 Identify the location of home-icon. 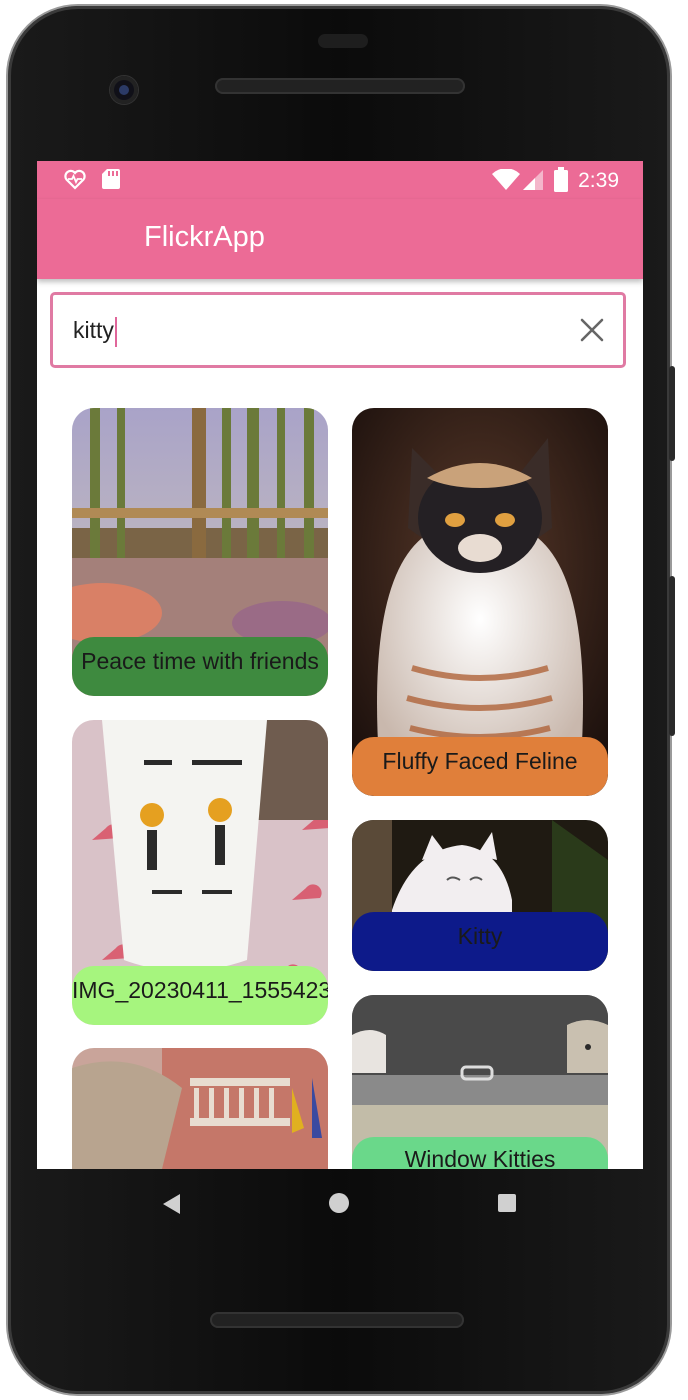
(339, 1203).